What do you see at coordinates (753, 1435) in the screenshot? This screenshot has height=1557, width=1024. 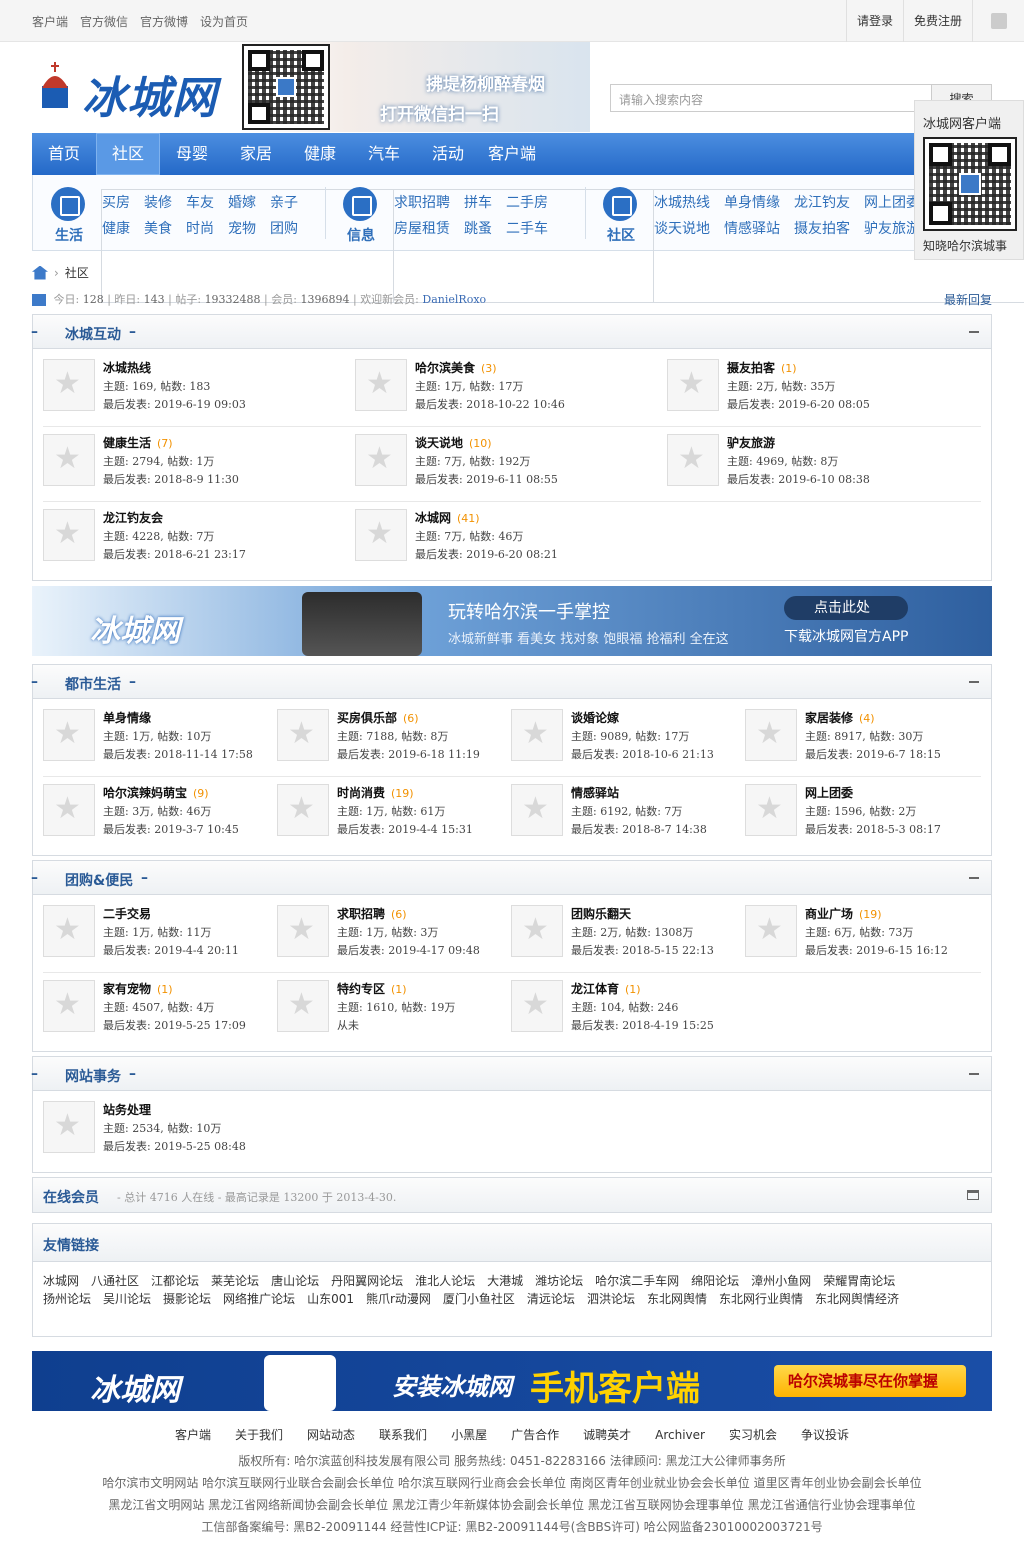 I see `footer-link: 实习机会` at bounding box center [753, 1435].